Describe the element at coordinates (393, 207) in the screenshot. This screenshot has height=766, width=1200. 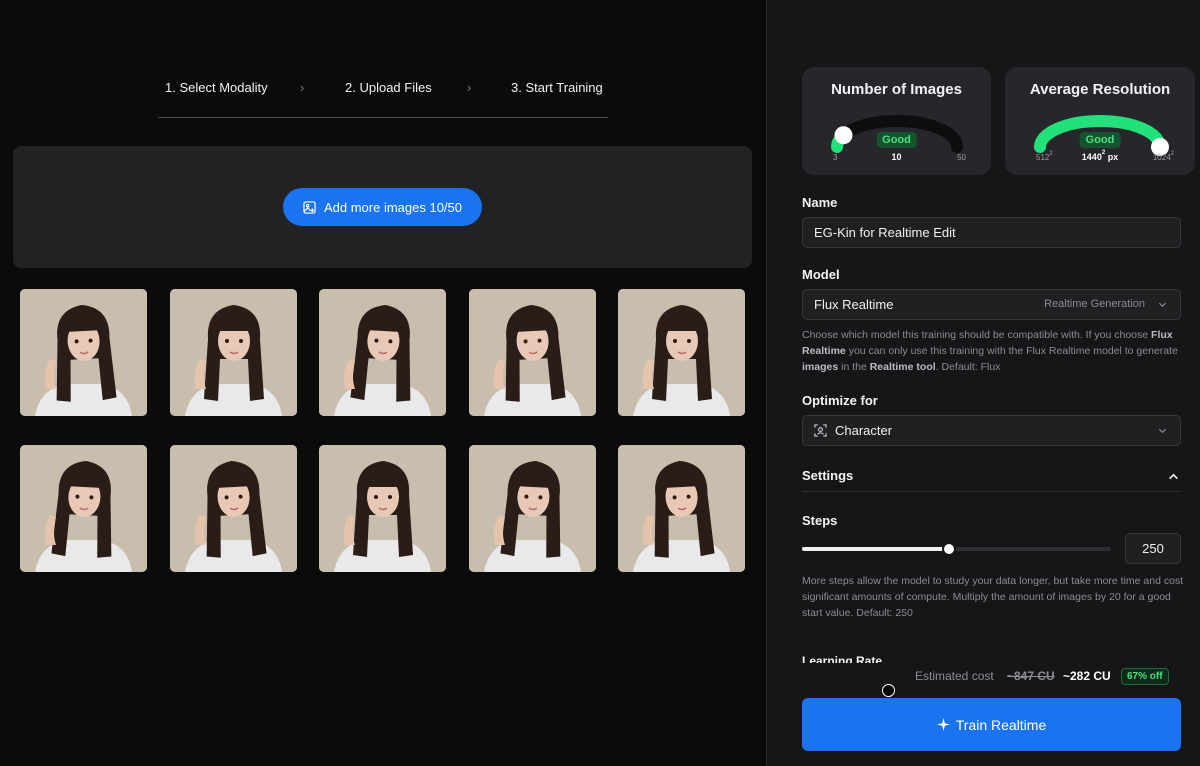
I see `add-images-label: Add more images 10/50` at that location.